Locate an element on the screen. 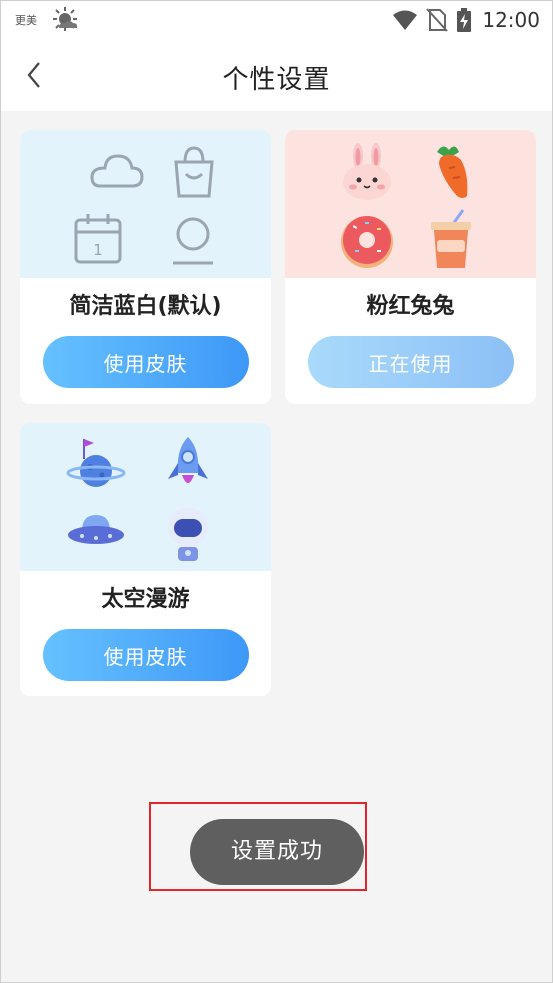 This screenshot has width=553, height=983. ufo-icon is located at coordinates (96, 529).